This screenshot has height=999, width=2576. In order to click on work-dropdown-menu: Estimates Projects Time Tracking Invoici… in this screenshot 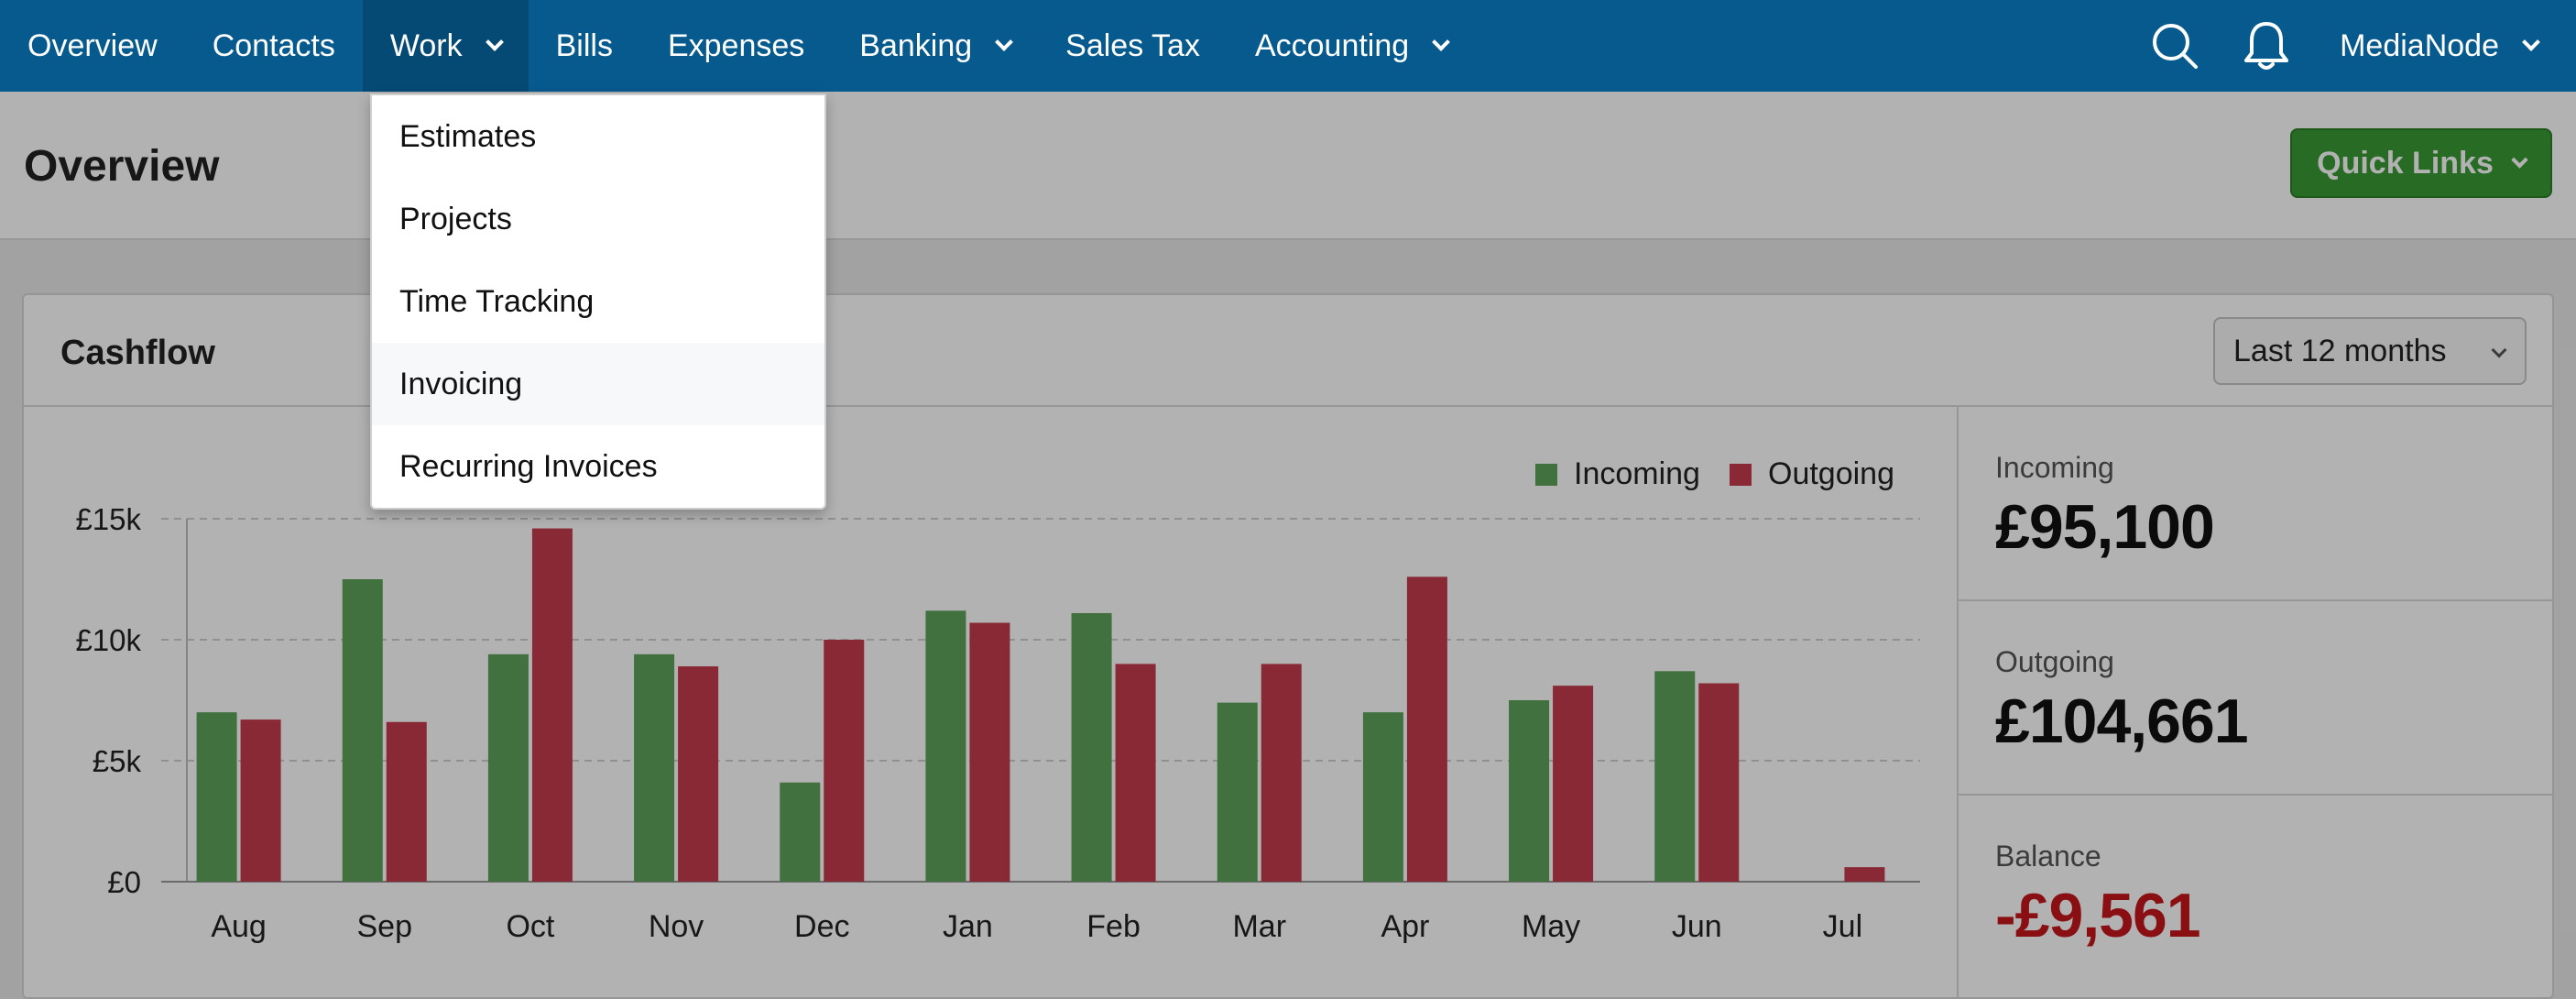, I will do `click(598, 301)`.